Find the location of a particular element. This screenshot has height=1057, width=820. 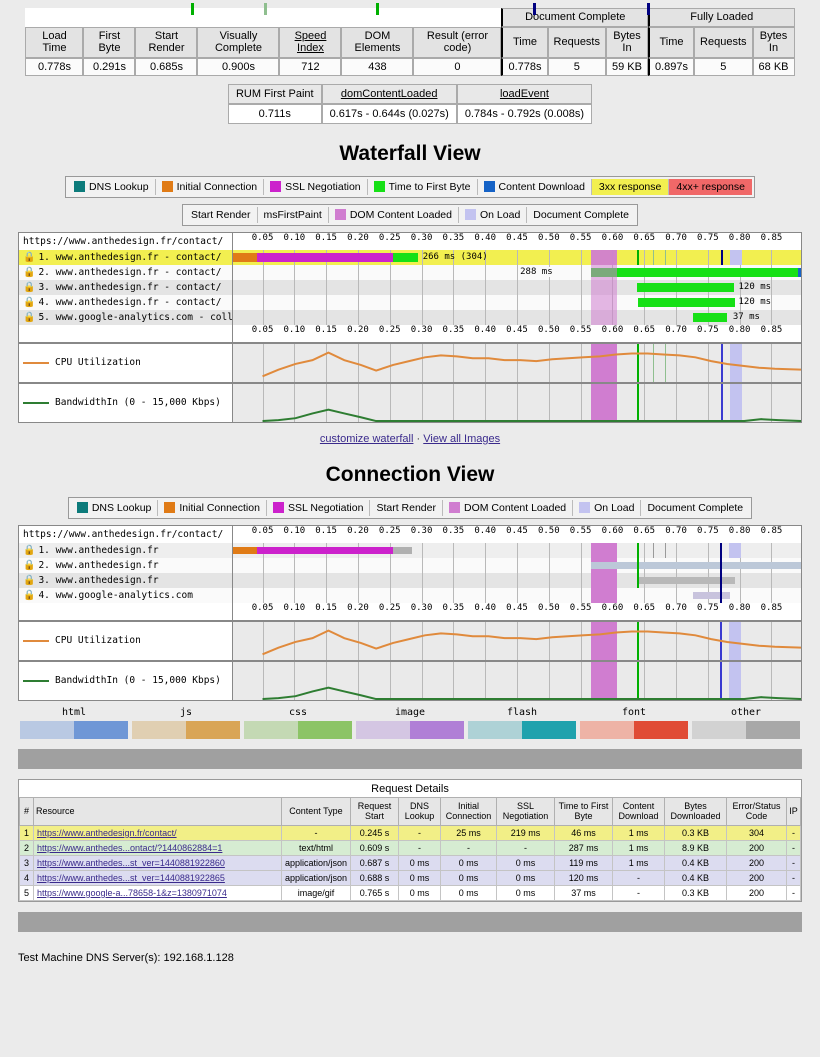

waterfall-row-2-label: 🔒 2. www.anthedesign.fr - contact/ is located at coordinates (126, 272).